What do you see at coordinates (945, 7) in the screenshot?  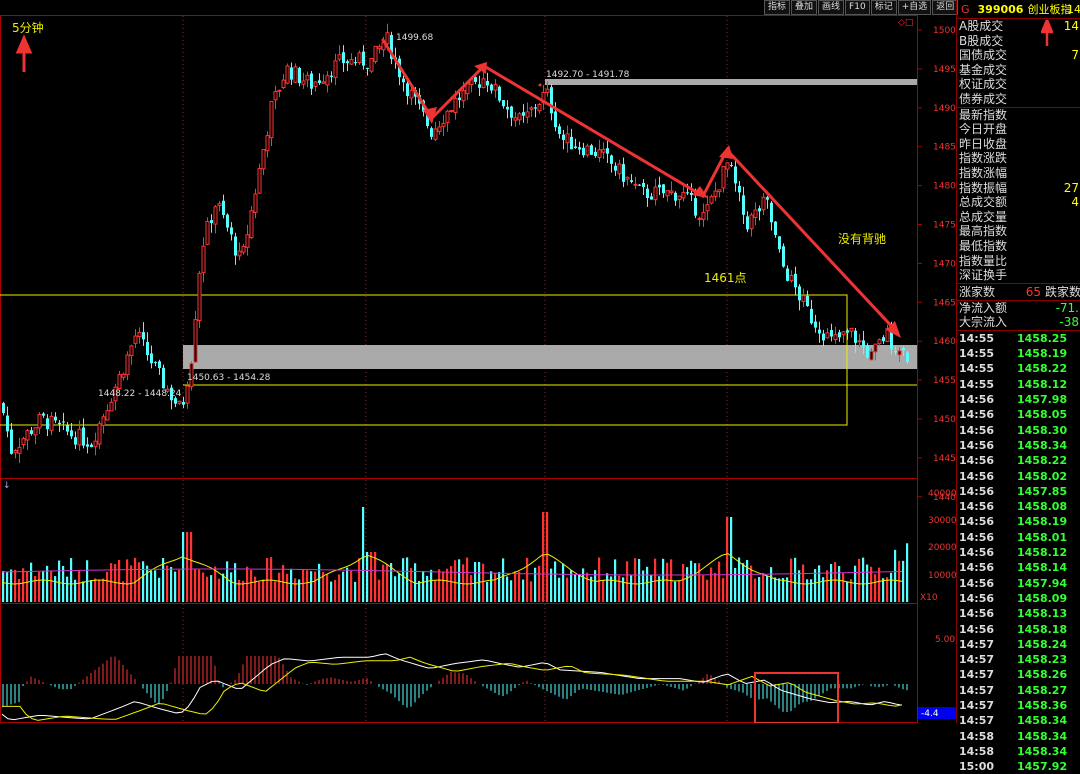 I see `back-button: 返回` at bounding box center [945, 7].